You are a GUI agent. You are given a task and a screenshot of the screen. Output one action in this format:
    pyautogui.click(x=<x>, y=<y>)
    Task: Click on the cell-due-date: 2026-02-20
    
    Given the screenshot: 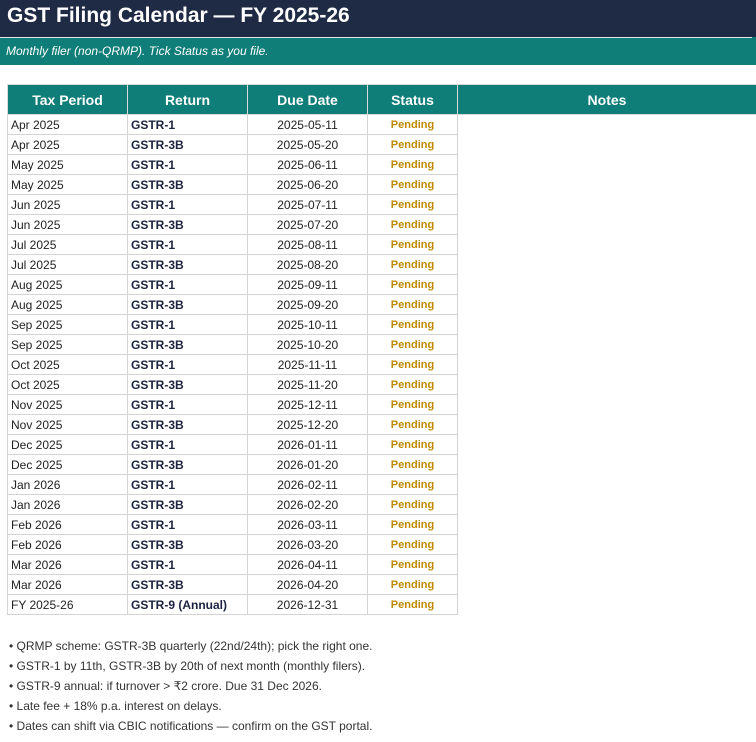 What is the action you would take?
    pyautogui.click(x=307, y=504)
    